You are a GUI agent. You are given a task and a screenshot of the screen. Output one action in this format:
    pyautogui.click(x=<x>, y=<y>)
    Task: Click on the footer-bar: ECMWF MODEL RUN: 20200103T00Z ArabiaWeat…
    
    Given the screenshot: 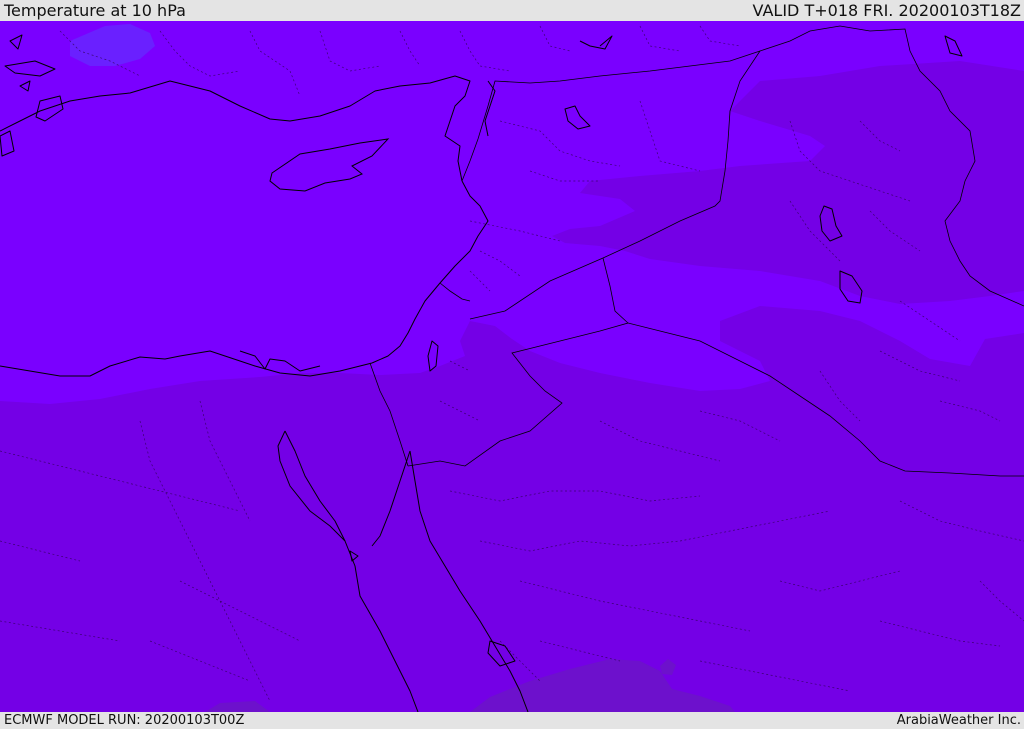 What is the action you would take?
    pyautogui.click(x=512, y=720)
    